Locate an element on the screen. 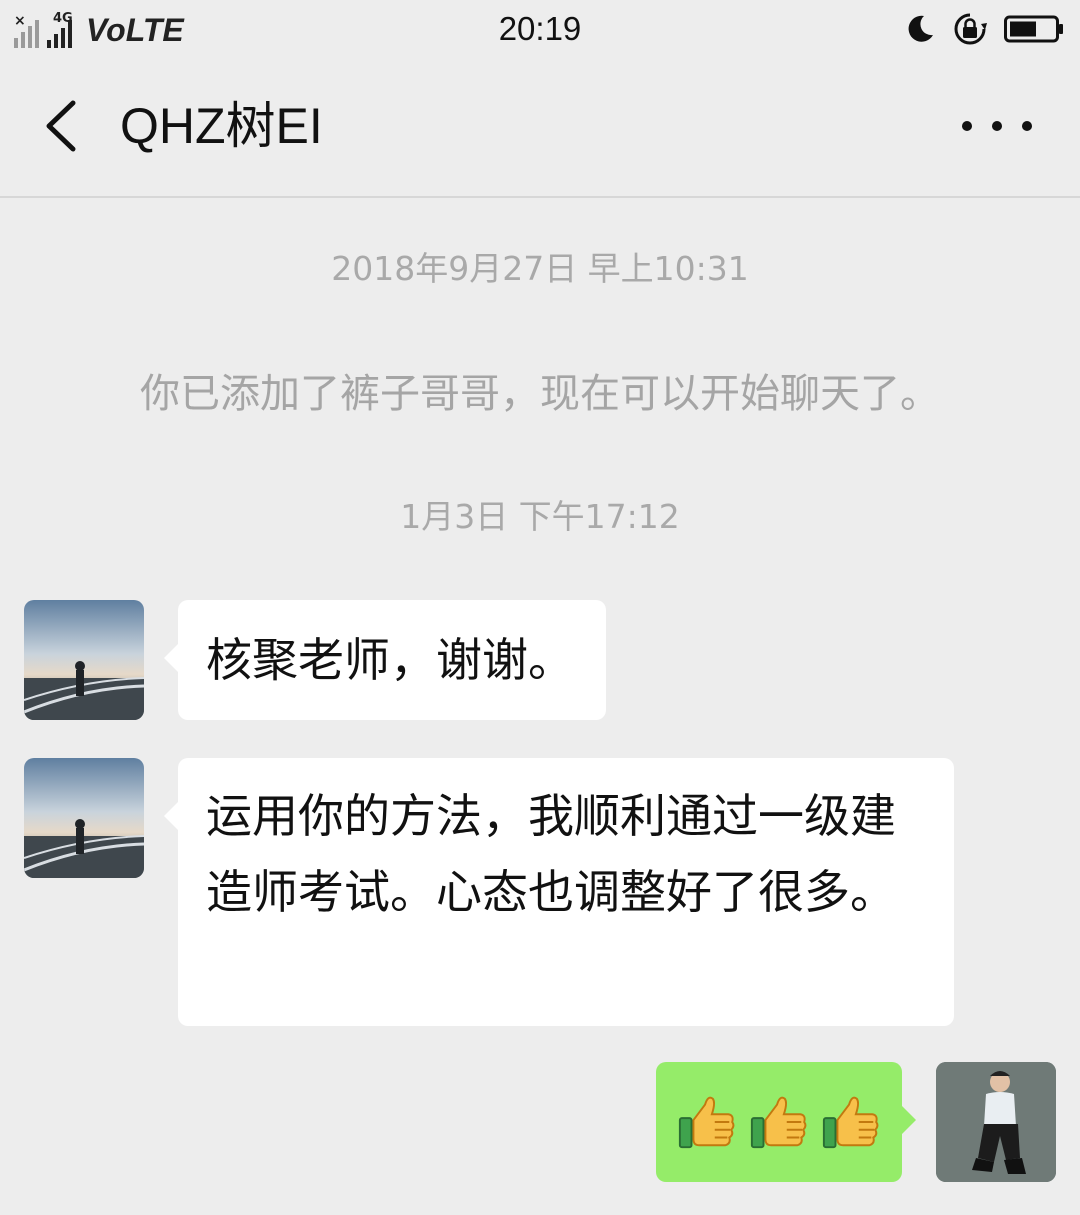 This screenshot has width=1080, height=1215. moon-icon is located at coordinates (920, 28).